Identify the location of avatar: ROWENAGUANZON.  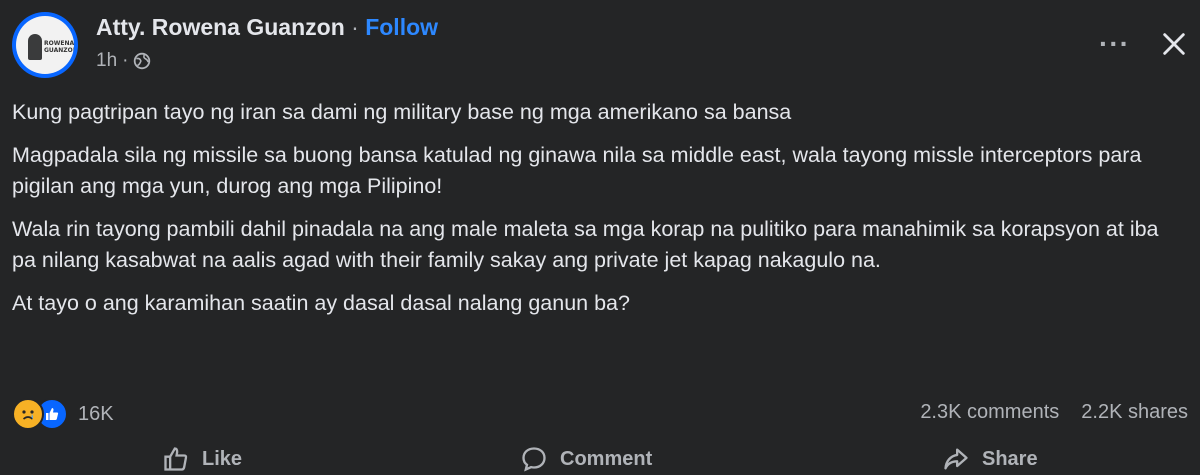
(45, 45).